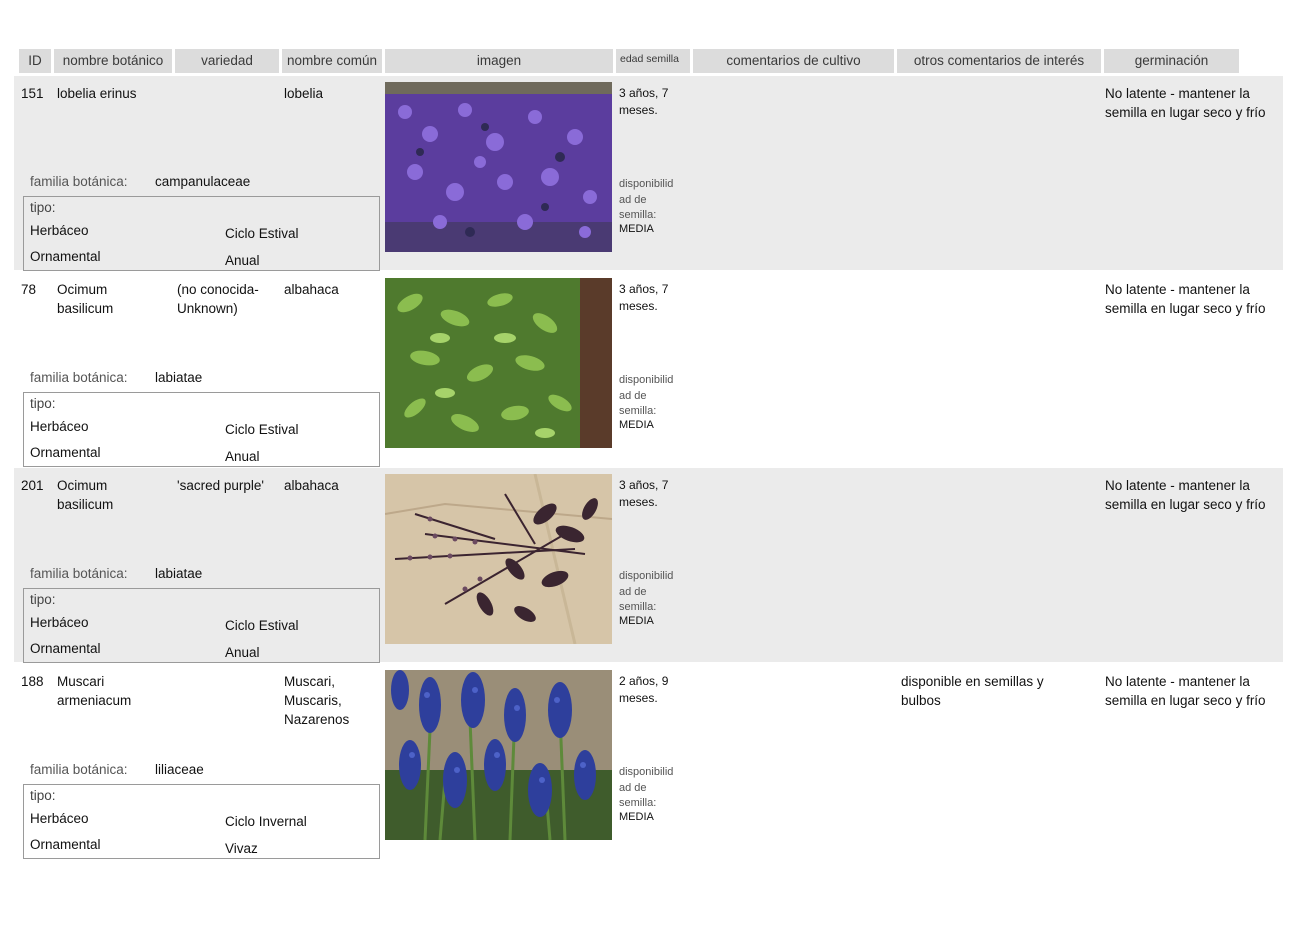  I want to click on header-germinacion: germinación, so click(1171, 61).